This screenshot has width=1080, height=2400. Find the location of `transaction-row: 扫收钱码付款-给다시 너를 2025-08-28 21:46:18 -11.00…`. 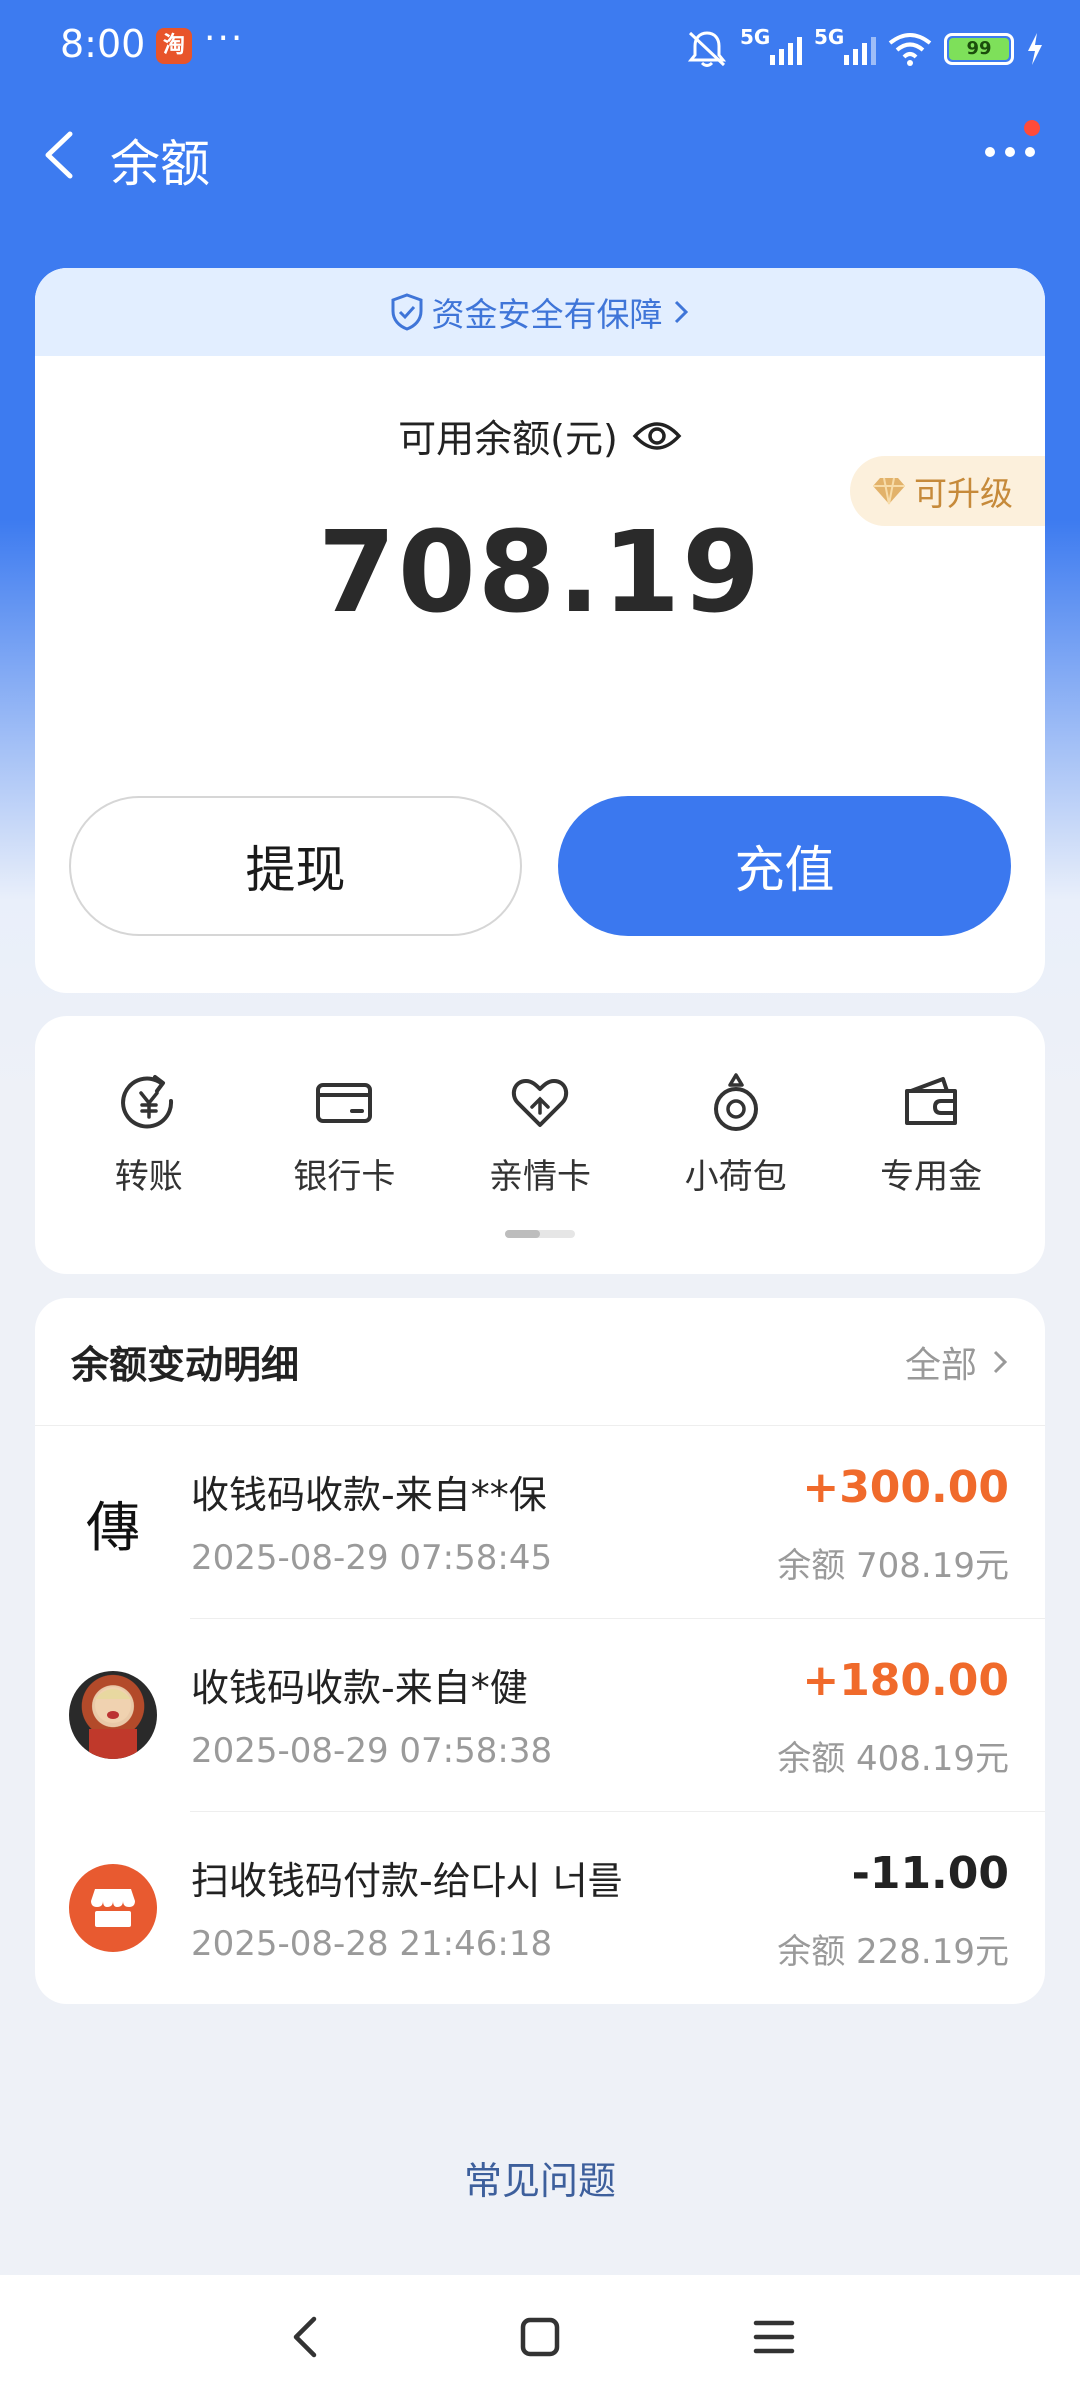

transaction-row: 扫收钱码付款-给다시 너를 2025-08-28 21:46:18 -11.00… is located at coordinates (540, 1908).